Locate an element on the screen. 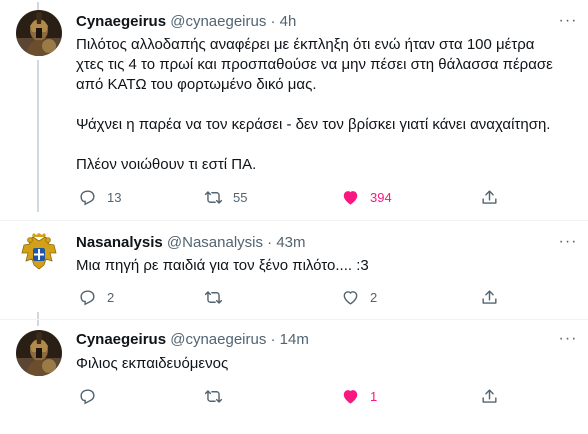 This screenshot has width=588, height=434. tweet-header: Nasanalysis @Nasanalysis · 43m is located at coordinates (191, 243).